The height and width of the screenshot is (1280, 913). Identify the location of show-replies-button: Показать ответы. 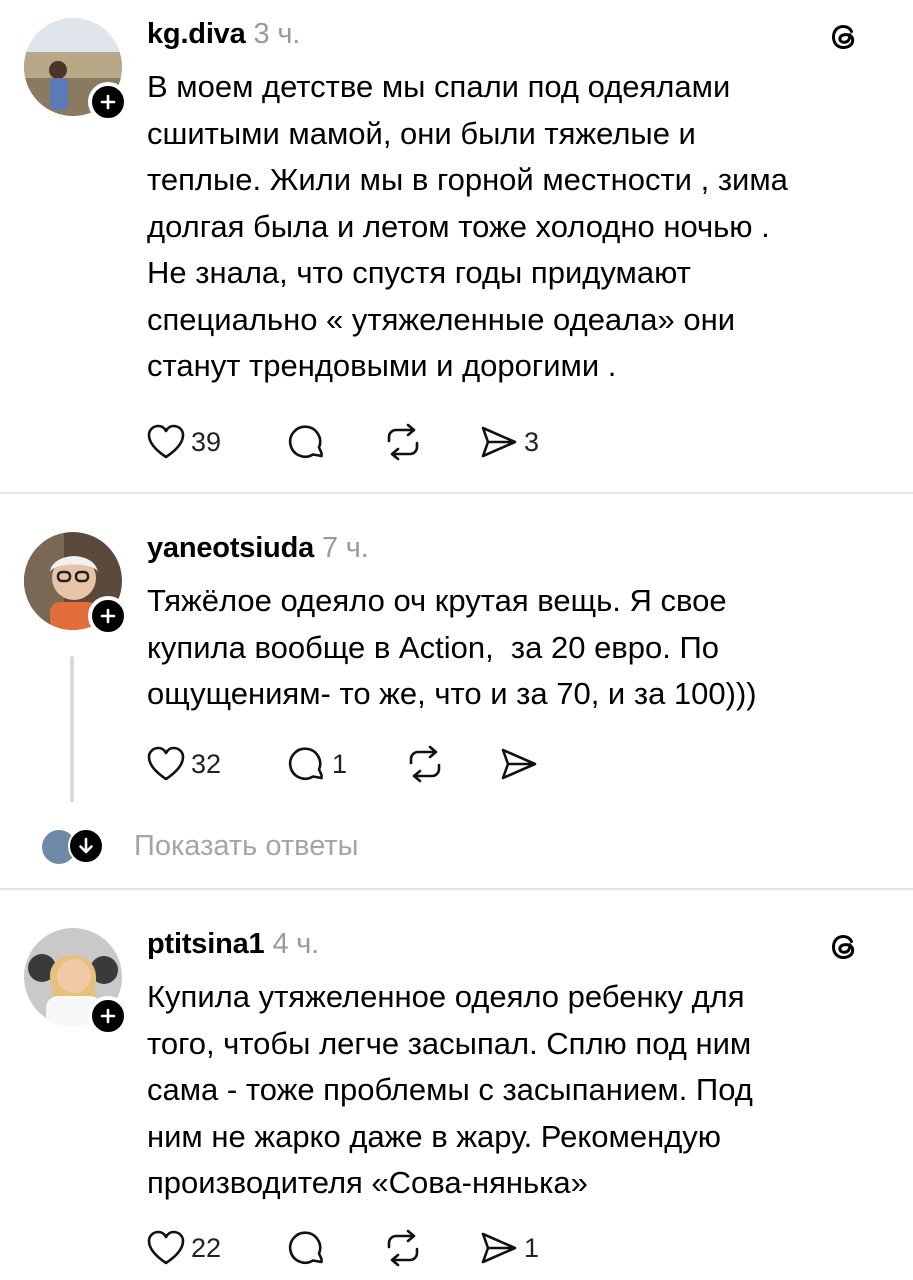
(248, 846).